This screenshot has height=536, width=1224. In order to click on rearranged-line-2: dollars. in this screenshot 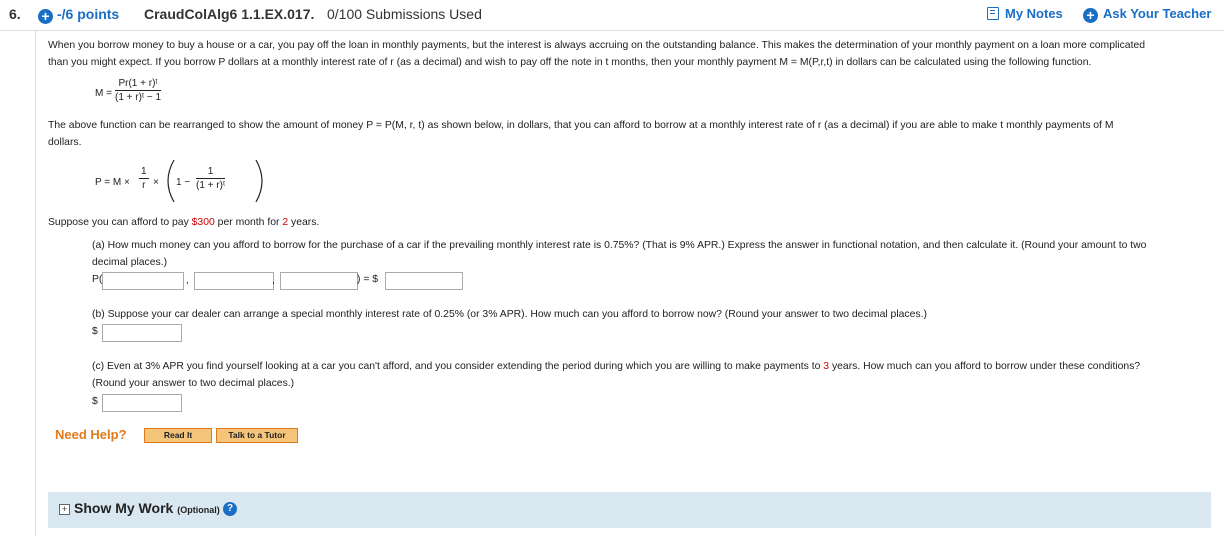, I will do `click(65, 142)`.